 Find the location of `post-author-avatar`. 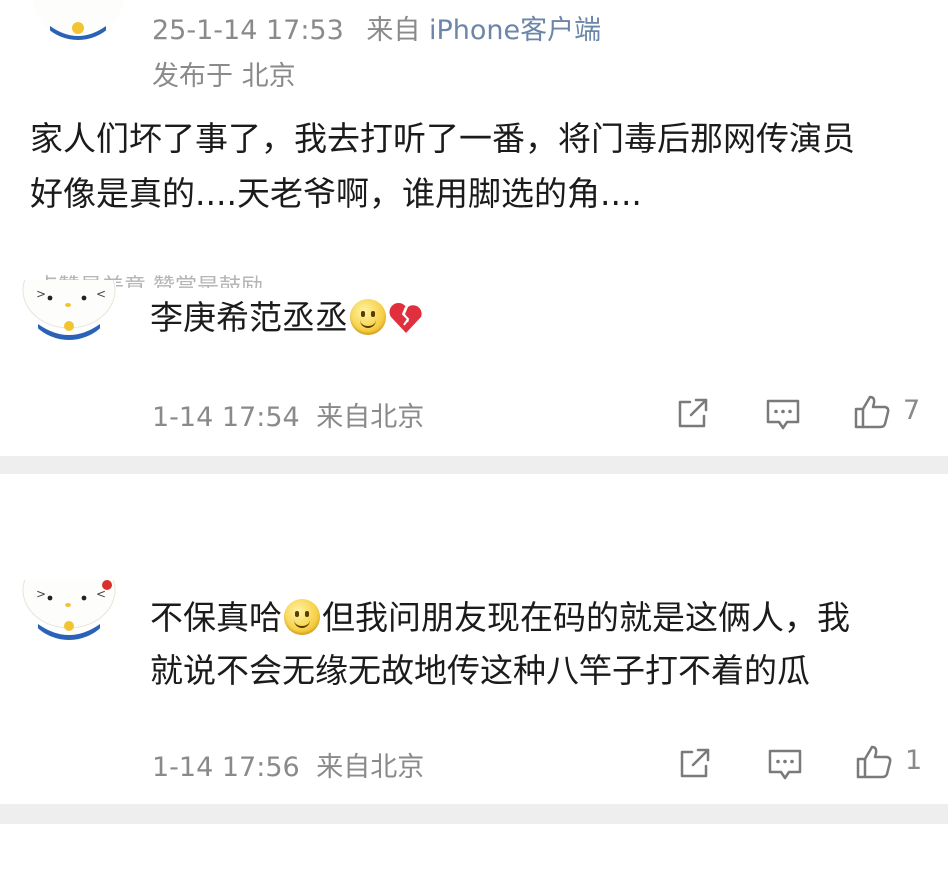

post-author-avatar is located at coordinates (78, 20).